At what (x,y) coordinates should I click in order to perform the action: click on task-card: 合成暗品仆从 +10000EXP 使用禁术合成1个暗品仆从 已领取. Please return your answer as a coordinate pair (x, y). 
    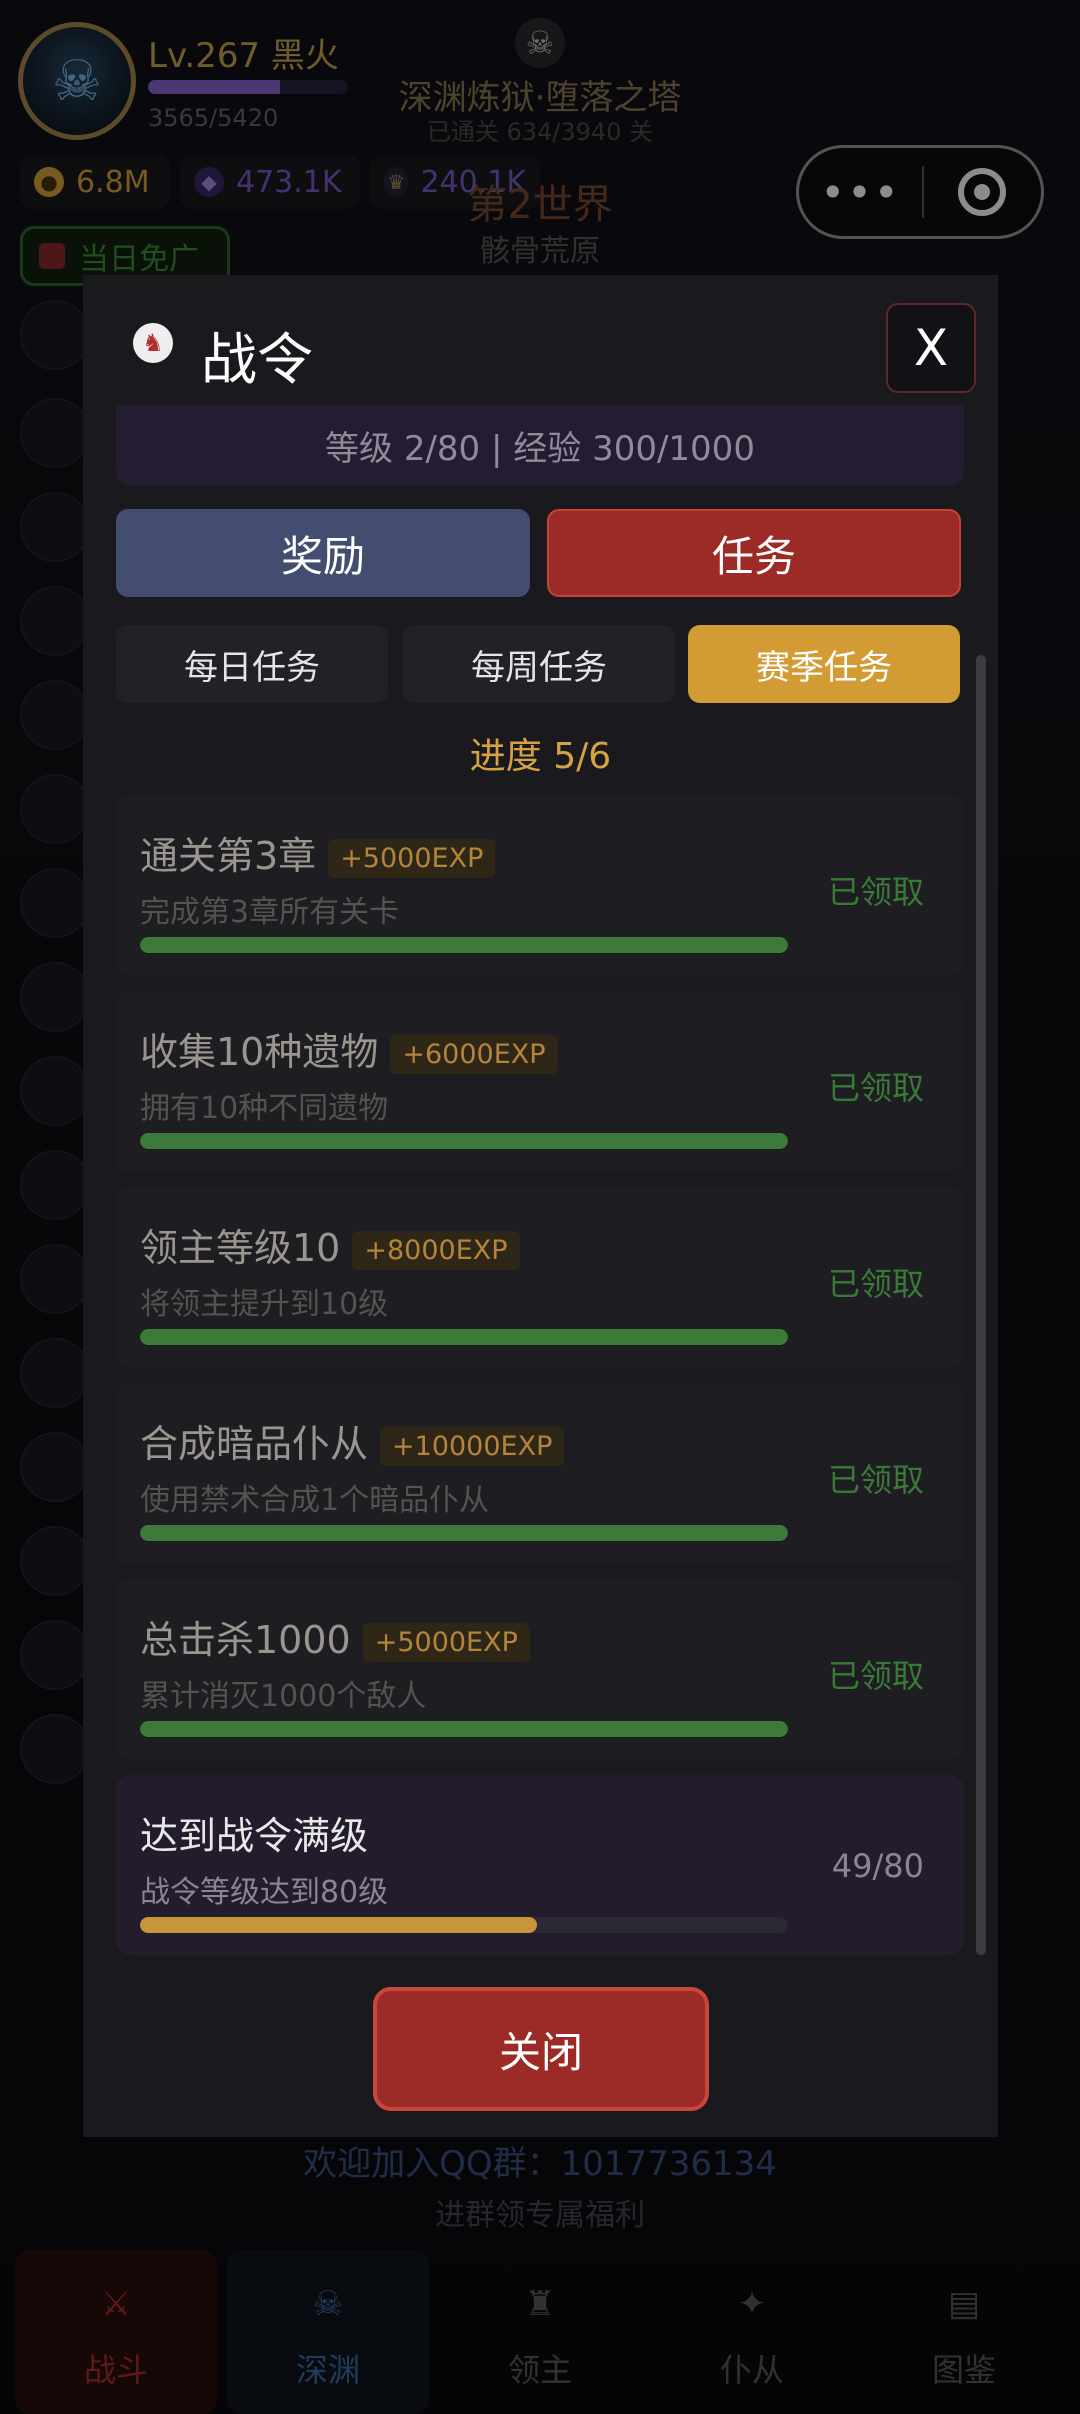
    Looking at the image, I should click on (540, 1473).